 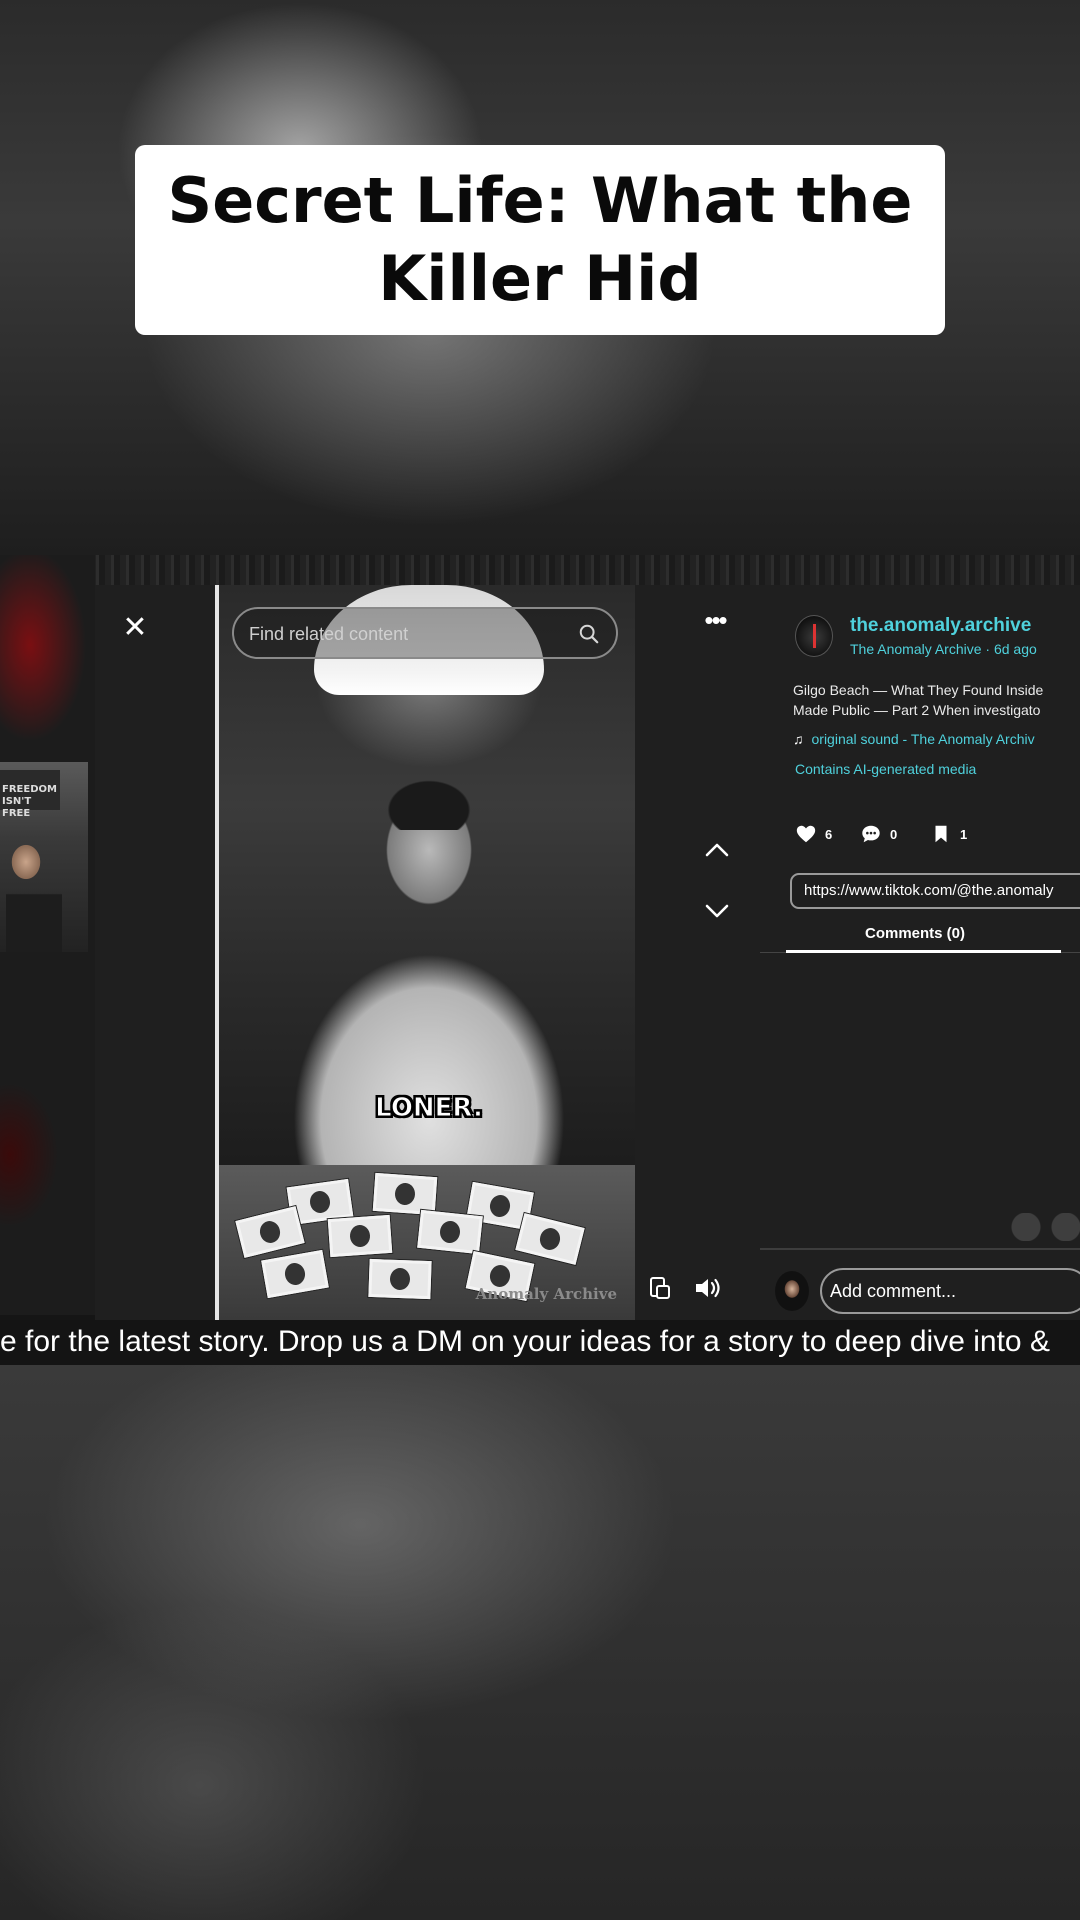 I want to click on like-button: 6, so click(x=813, y=834).